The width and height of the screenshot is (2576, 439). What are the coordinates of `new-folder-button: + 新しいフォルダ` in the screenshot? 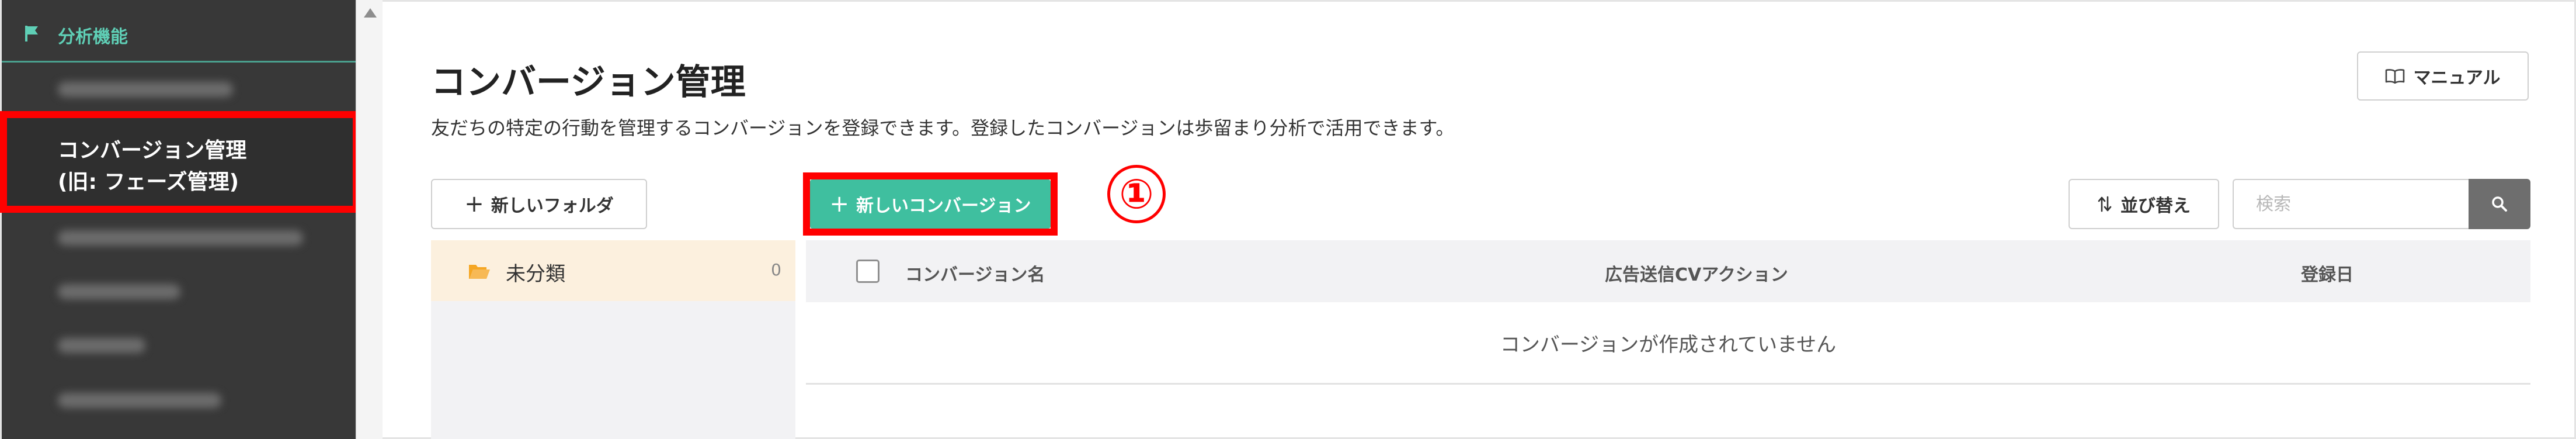 It's located at (539, 204).